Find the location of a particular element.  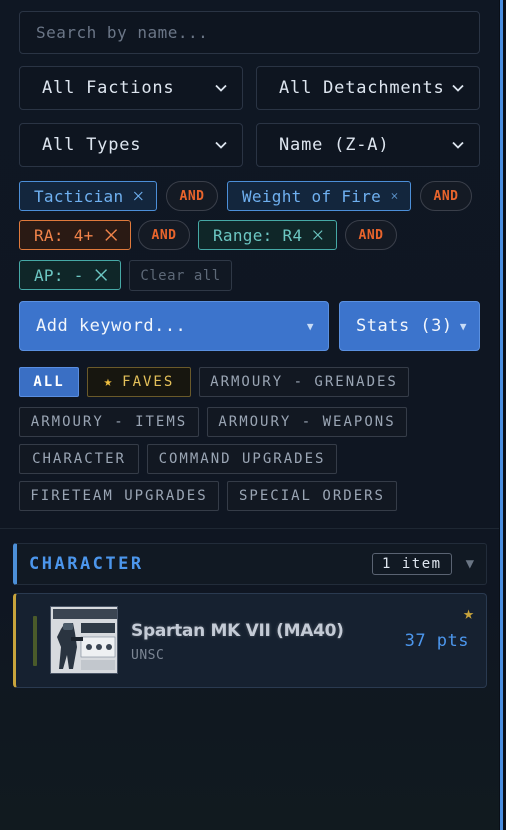

add-keyword-dropdown: Add keyword... ▼ is located at coordinates (174, 326).